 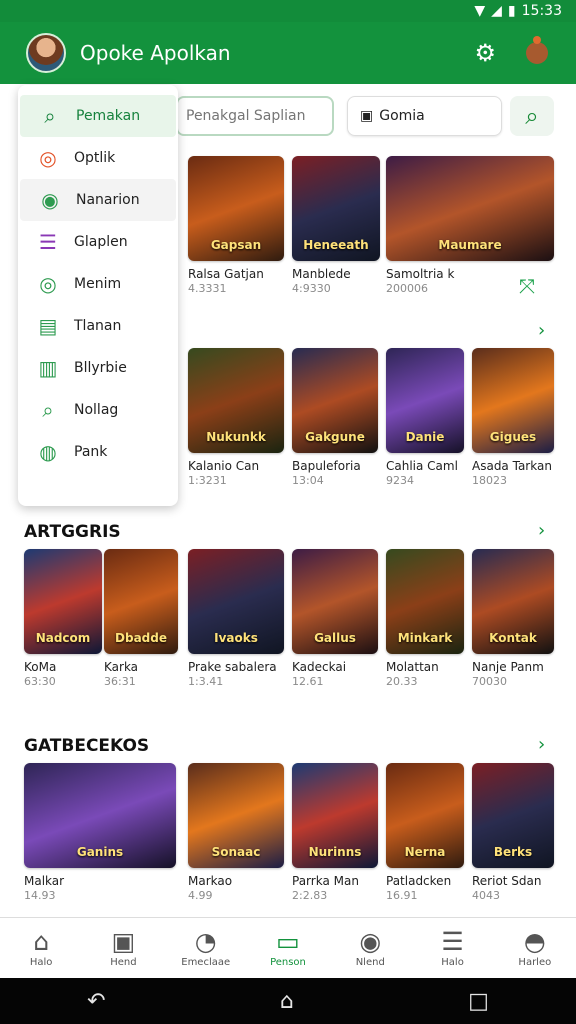 I want to click on menu-item-label: Nollag, so click(x=96, y=410).